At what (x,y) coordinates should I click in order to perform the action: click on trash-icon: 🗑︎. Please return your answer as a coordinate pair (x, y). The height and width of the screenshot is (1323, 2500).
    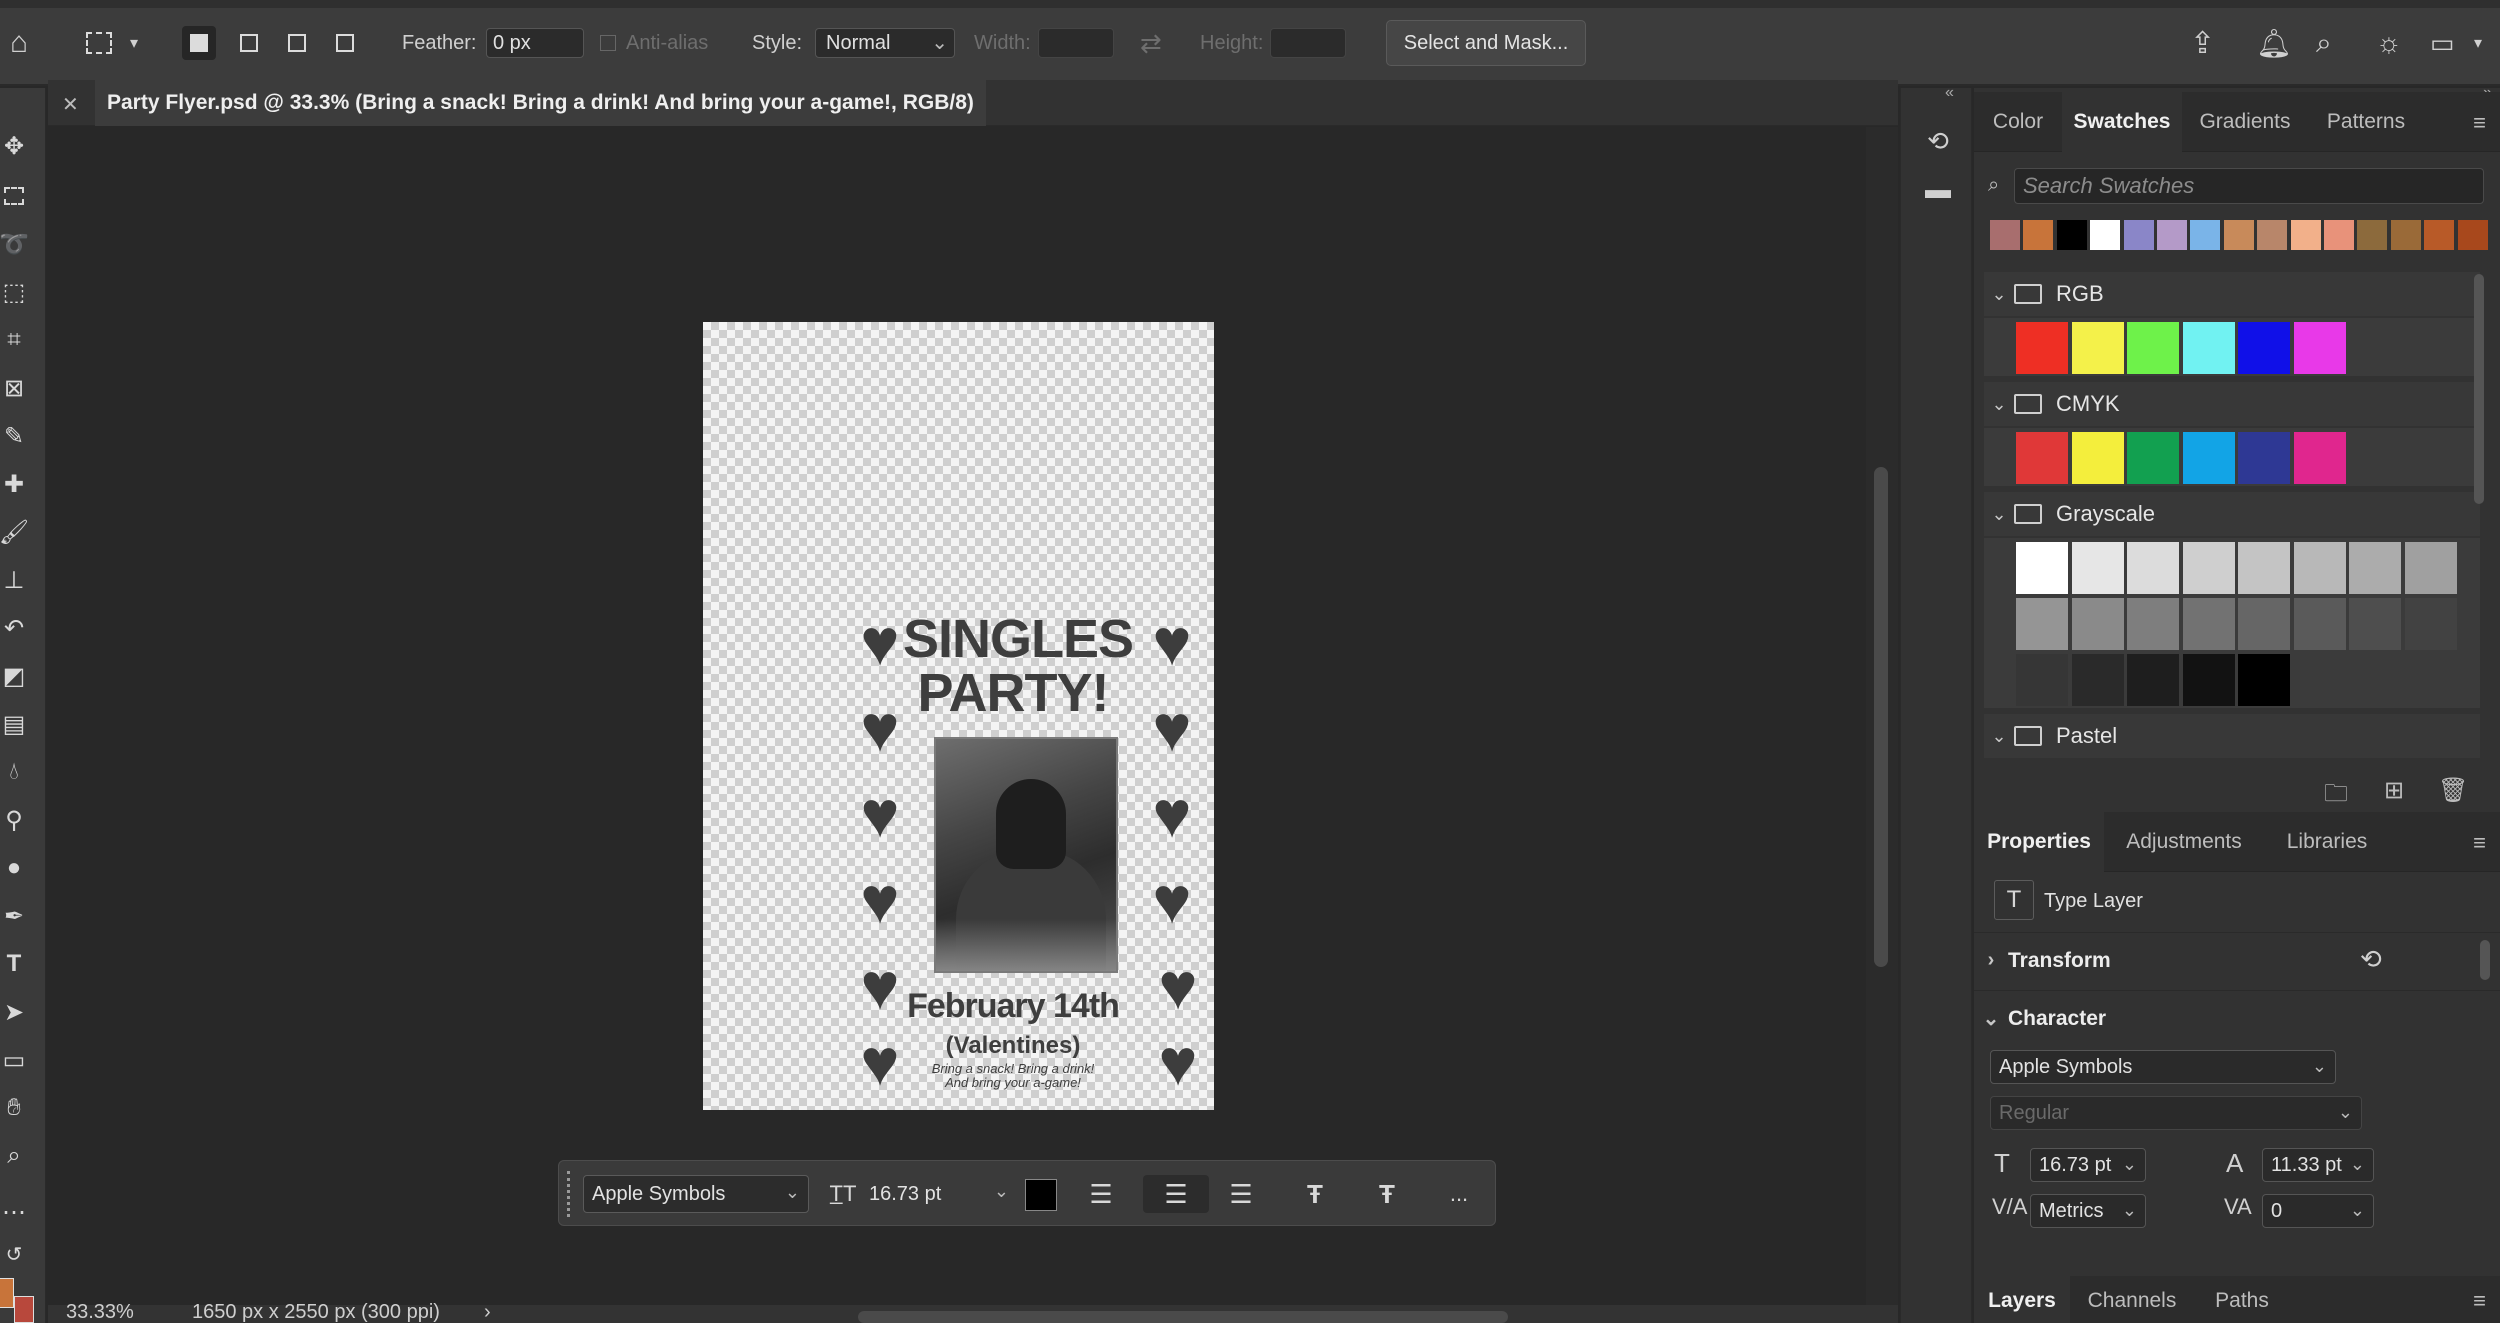
    Looking at the image, I should click on (2453, 790).